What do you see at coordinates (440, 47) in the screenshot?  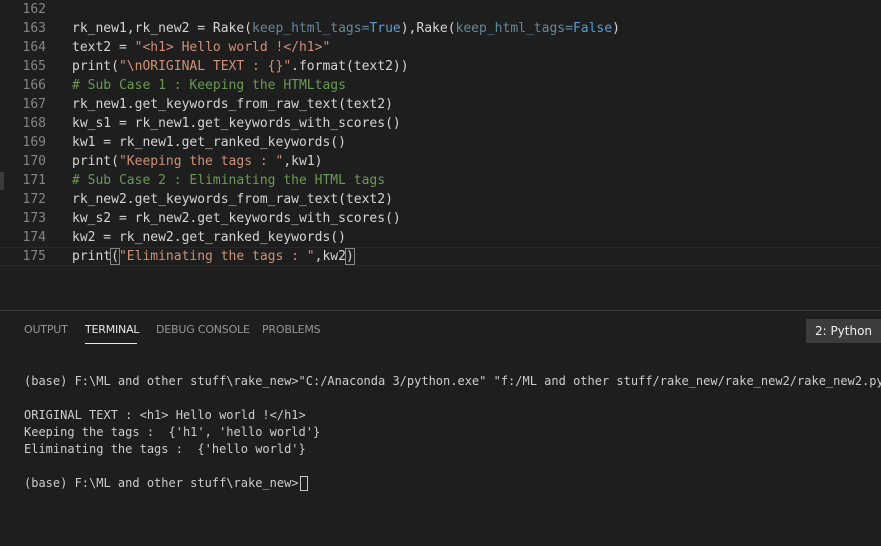 I see `code-line: 164 text2 = "<h1> Hello world !</h1>"` at bounding box center [440, 47].